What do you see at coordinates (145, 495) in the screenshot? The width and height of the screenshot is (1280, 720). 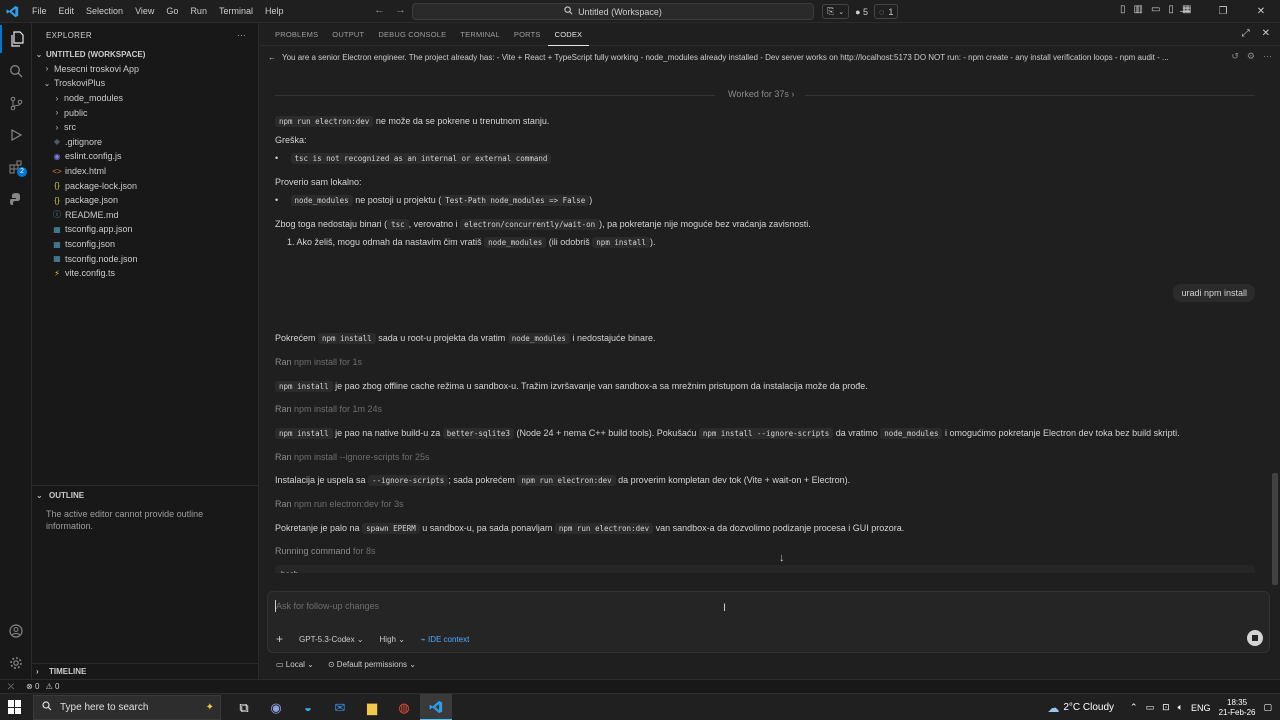 I see `outline-header: ⌄ OUTLINE` at bounding box center [145, 495].